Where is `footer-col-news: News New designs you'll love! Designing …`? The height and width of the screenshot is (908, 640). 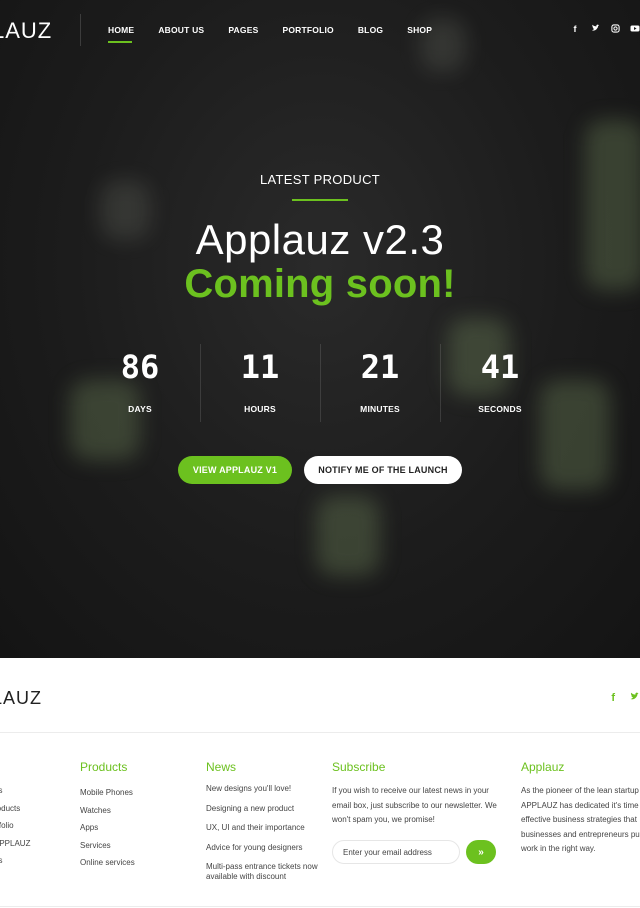 footer-col-news: News New designs you'll love! Designing … is located at coordinates (266, 825).